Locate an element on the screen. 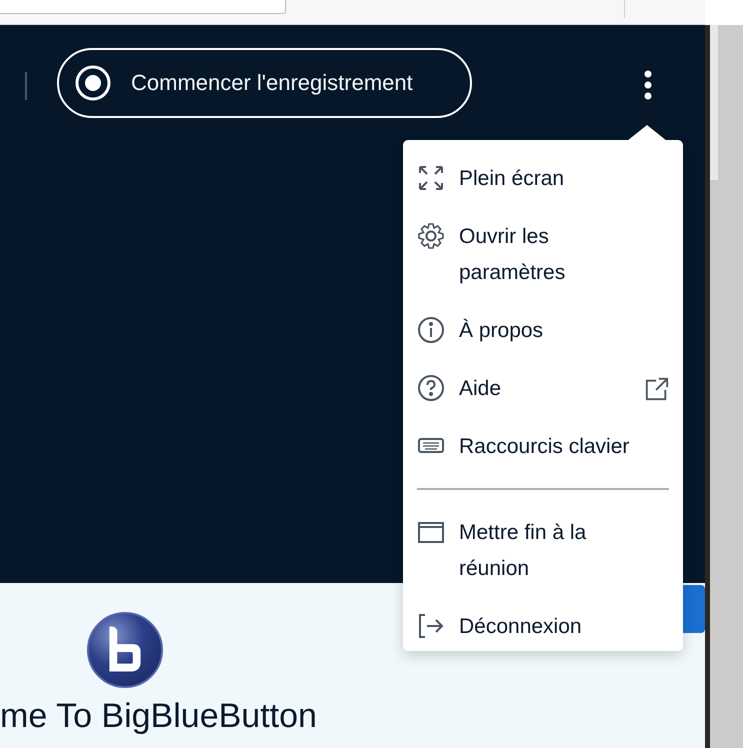 This screenshot has height=748, width=743. logo-icon is located at coordinates (125, 650).